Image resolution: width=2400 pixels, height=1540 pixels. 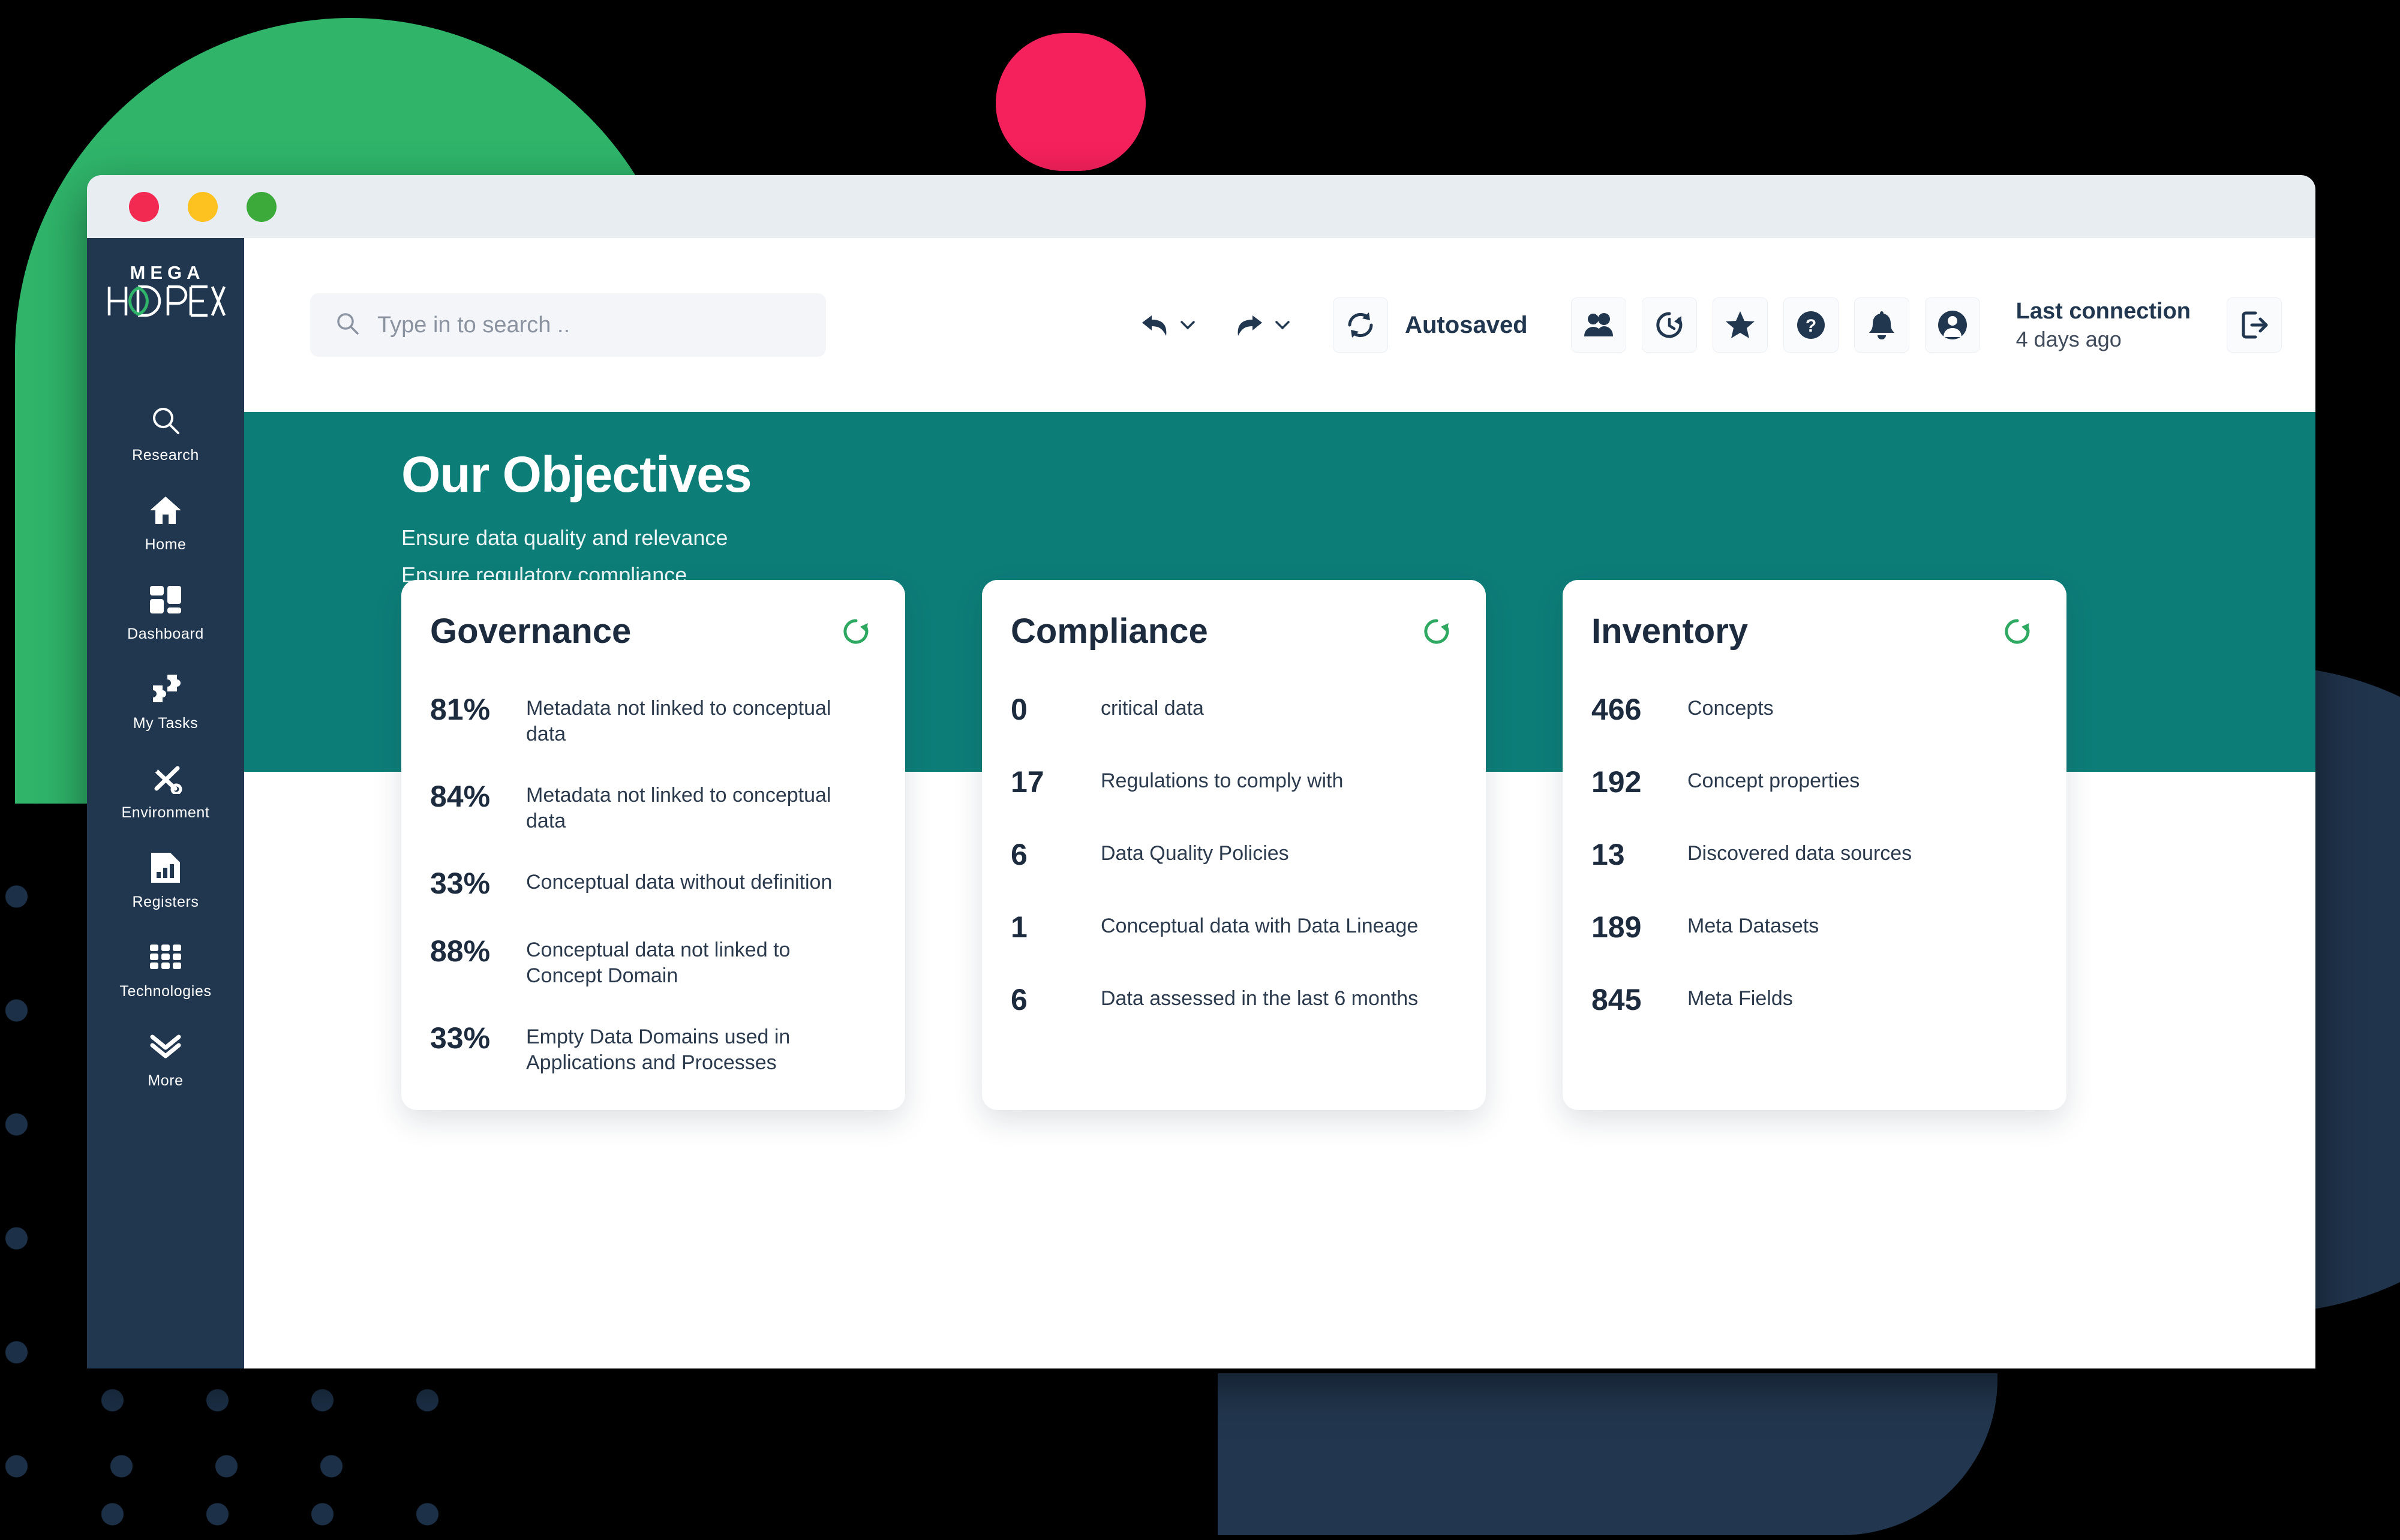 I want to click on search-input: Type in to search .., so click(x=473, y=325).